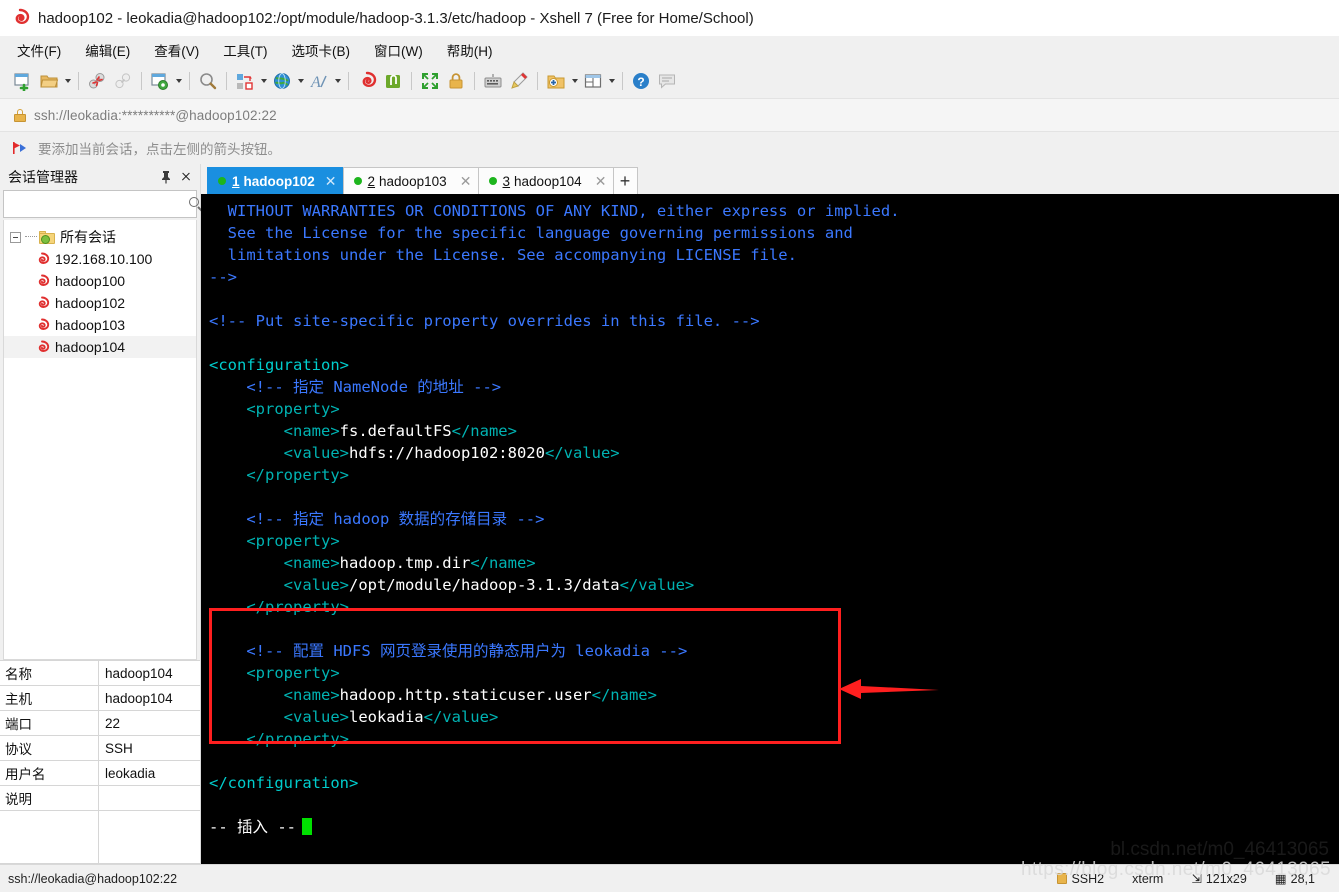 The height and width of the screenshot is (892, 1339). What do you see at coordinates (519, 81) in the screenshot?
I see `highlight-icon` at bounding box center [519, 81].